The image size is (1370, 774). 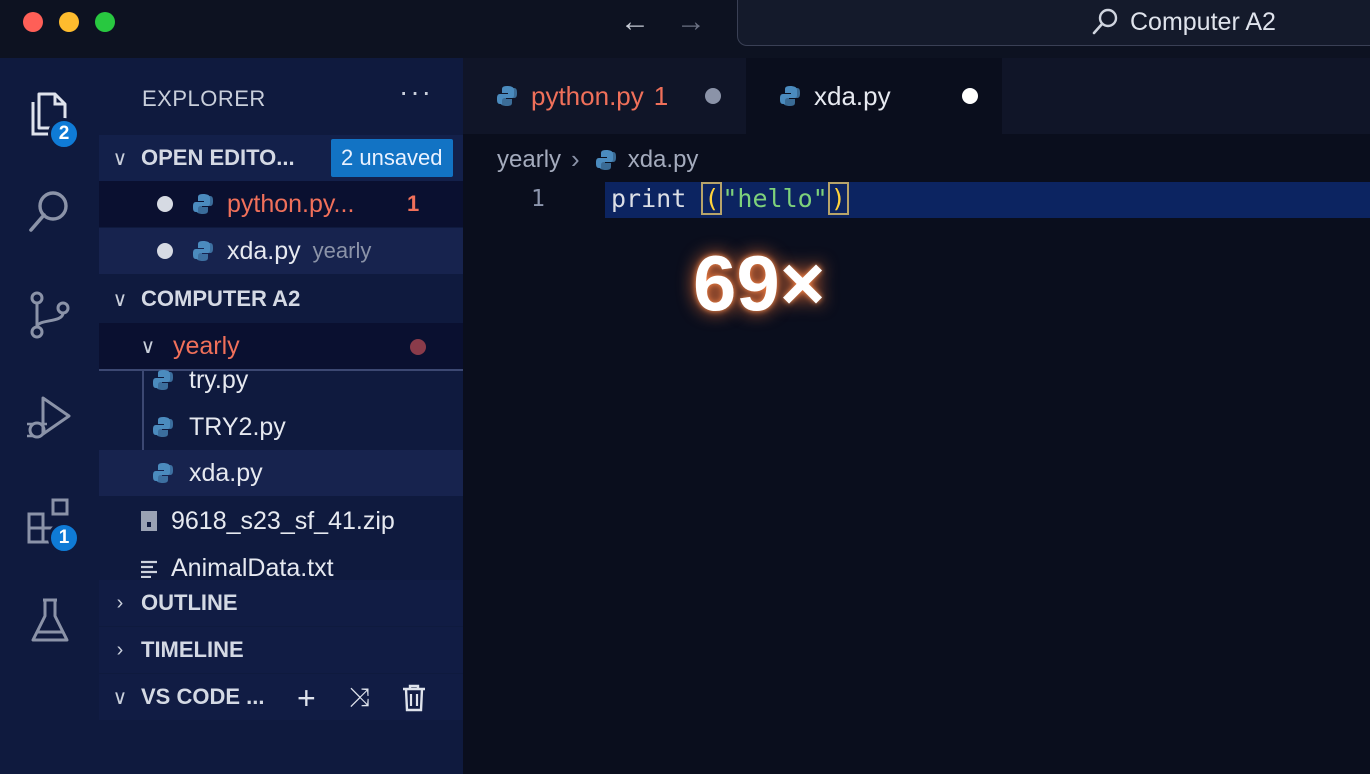 I want to click on file-item-try2: TRY2.py, so click(x=281, y=427).